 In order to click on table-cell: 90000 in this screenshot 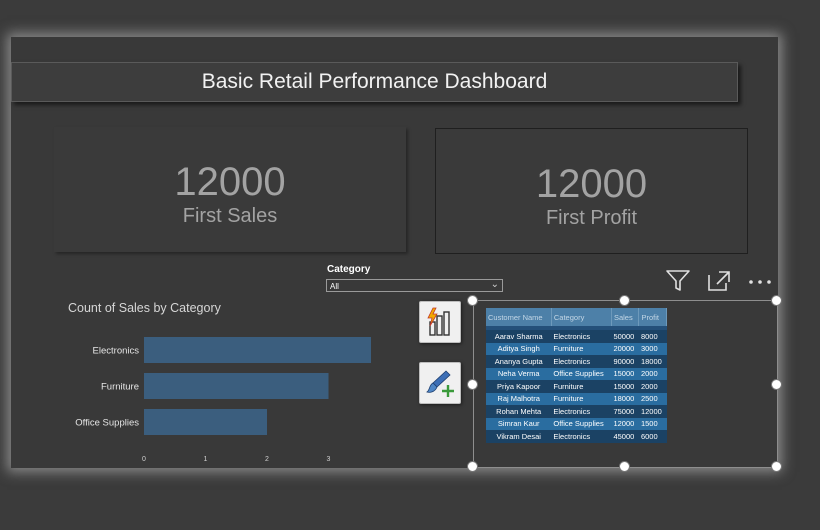, I will do `click(625, 361)`.